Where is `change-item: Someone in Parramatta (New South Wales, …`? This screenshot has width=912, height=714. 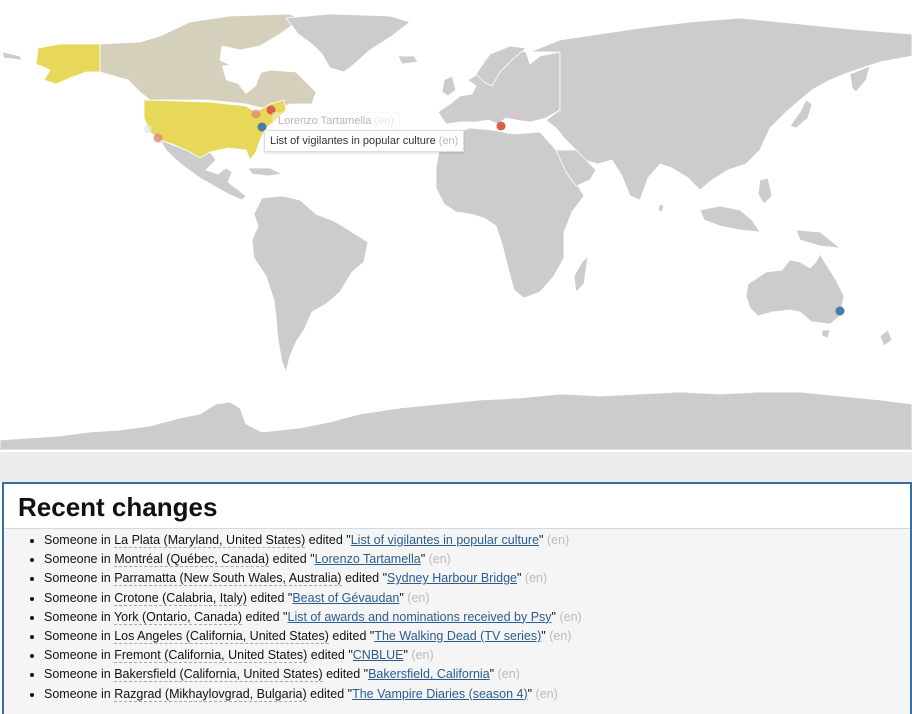 change-item: Someone in Parramatta (New South Wales, … is located at coordinates (477, 578).